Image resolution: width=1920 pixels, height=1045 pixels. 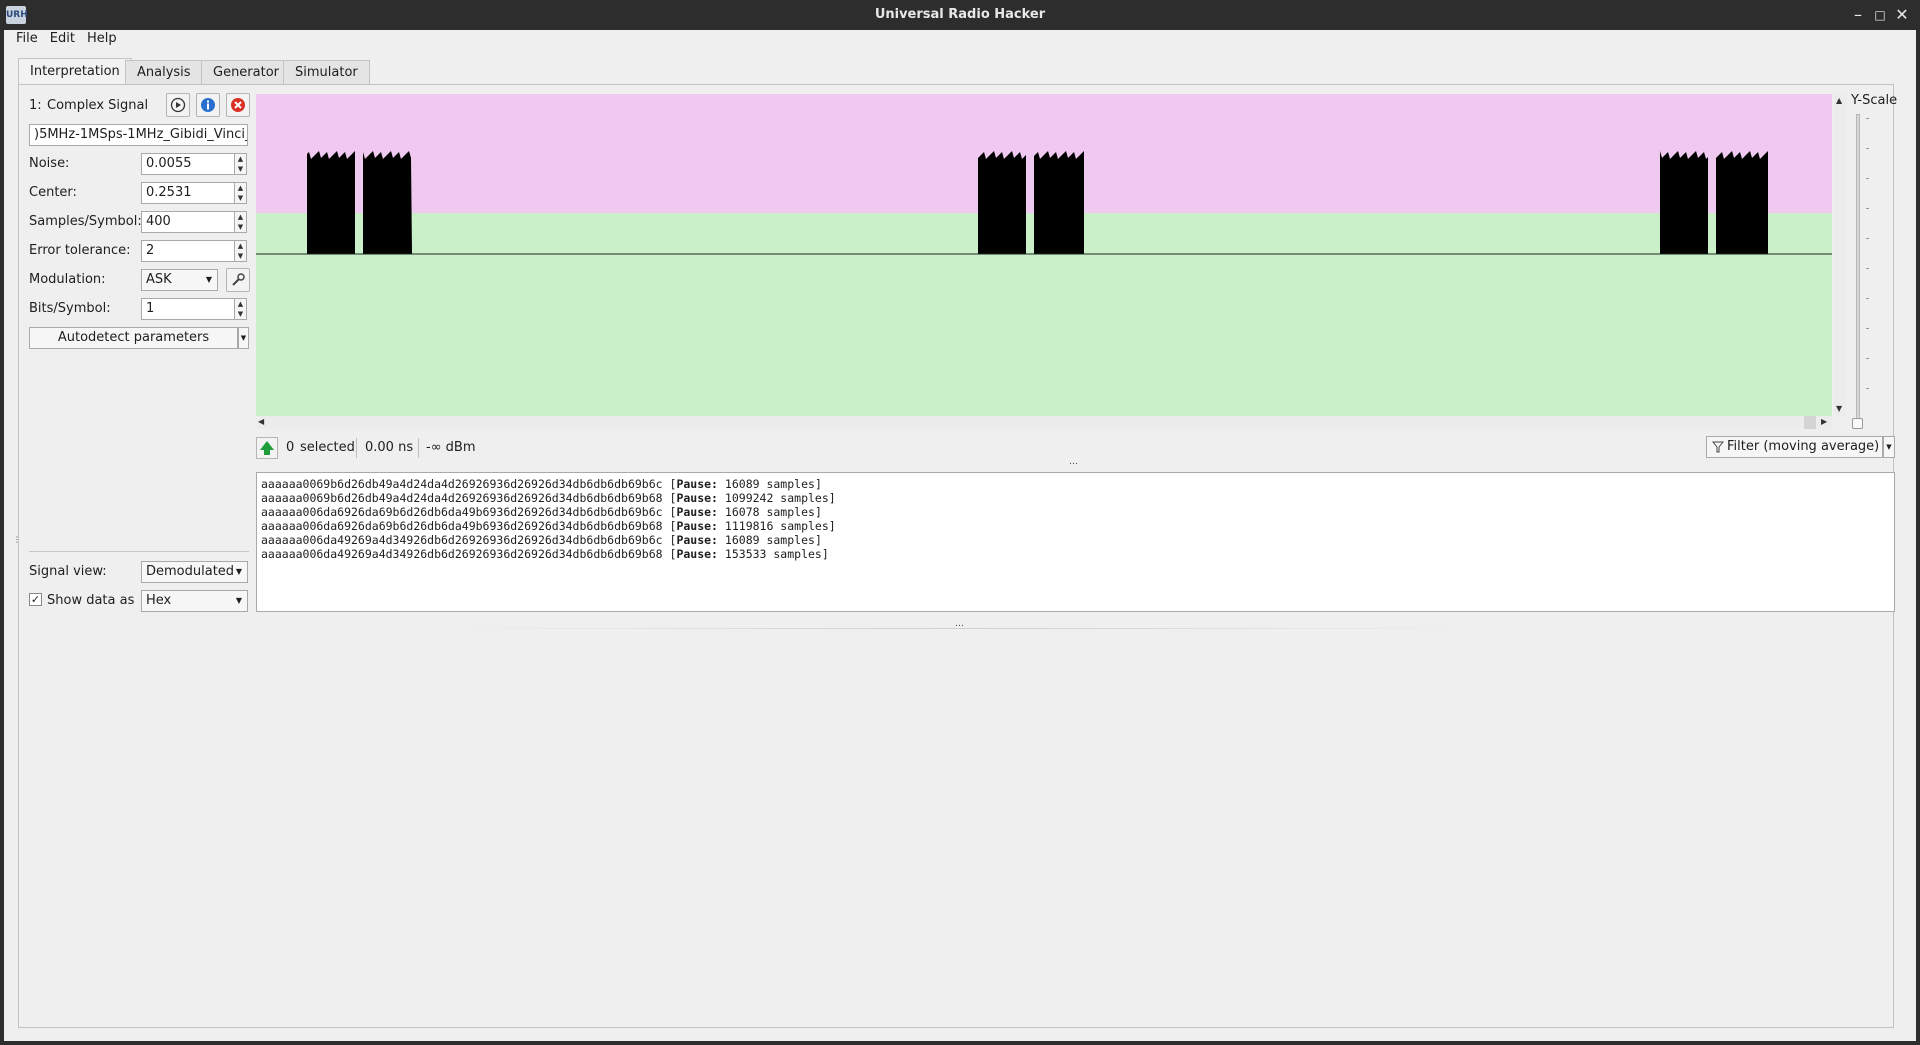 What do you see at coordinates (1858, 269) in the screenshot?
I see `yscale-slider` at bounding box center [1858, 269].